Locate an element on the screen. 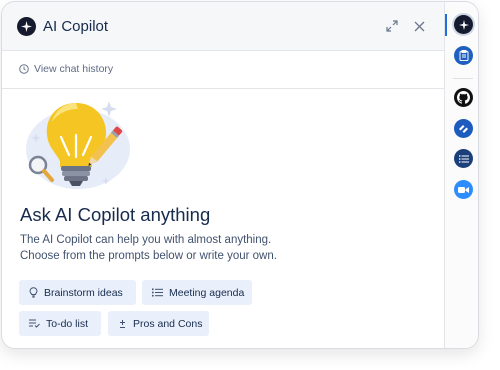 This screenshot has height=370, width=500. sidebar-item-copilot is located at coordinates (463, 24).